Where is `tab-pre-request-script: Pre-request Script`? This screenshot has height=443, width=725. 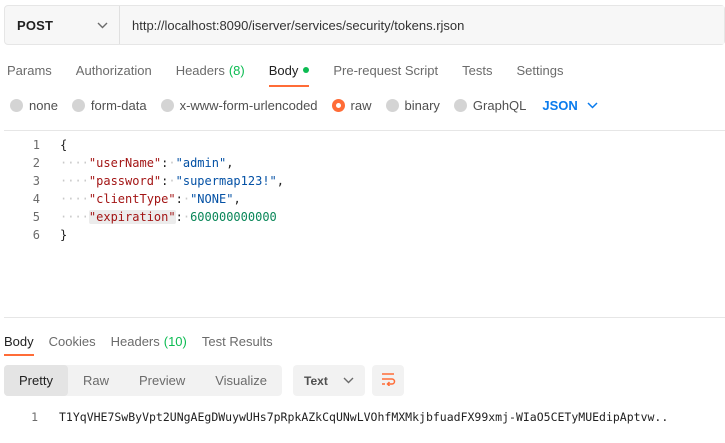 tab-pre-request-script: Pre-request Script is located at coordinates (385, 70).